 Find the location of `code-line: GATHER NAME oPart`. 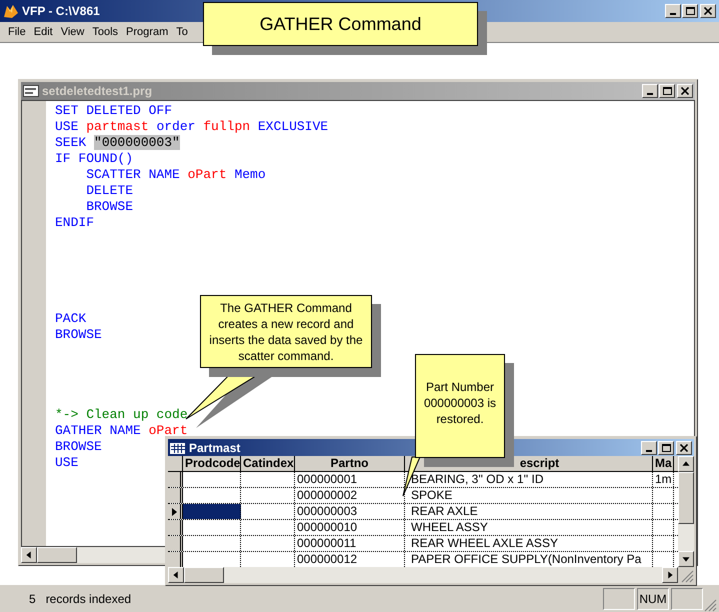

code-line: GATHER NAME oPart is located at coordinates (121, 431).